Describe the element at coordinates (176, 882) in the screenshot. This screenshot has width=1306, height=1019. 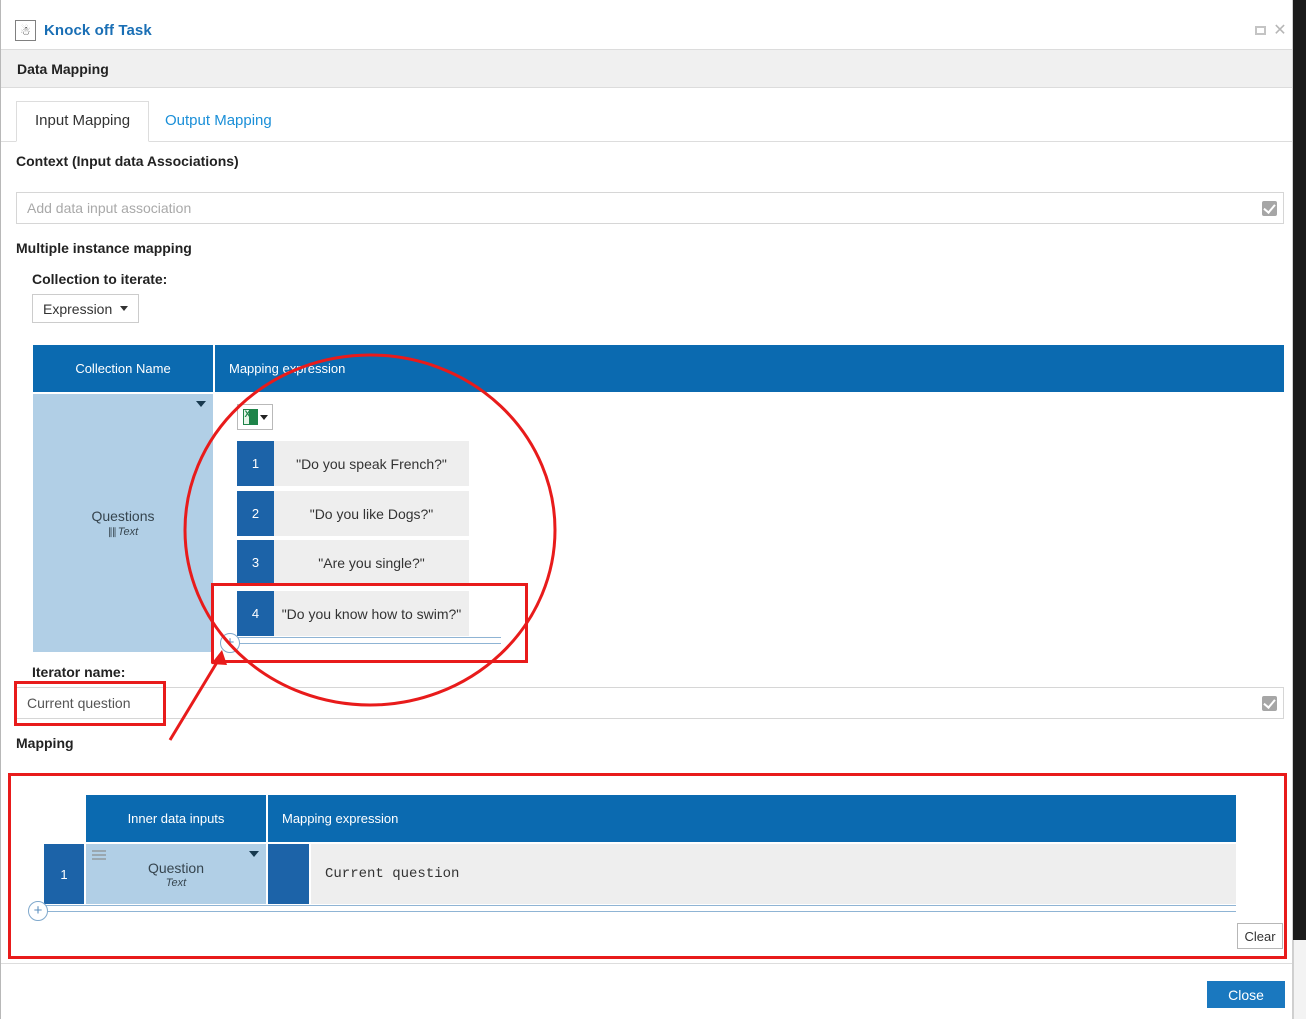
I see `mapping-input-type: Text` at that location.